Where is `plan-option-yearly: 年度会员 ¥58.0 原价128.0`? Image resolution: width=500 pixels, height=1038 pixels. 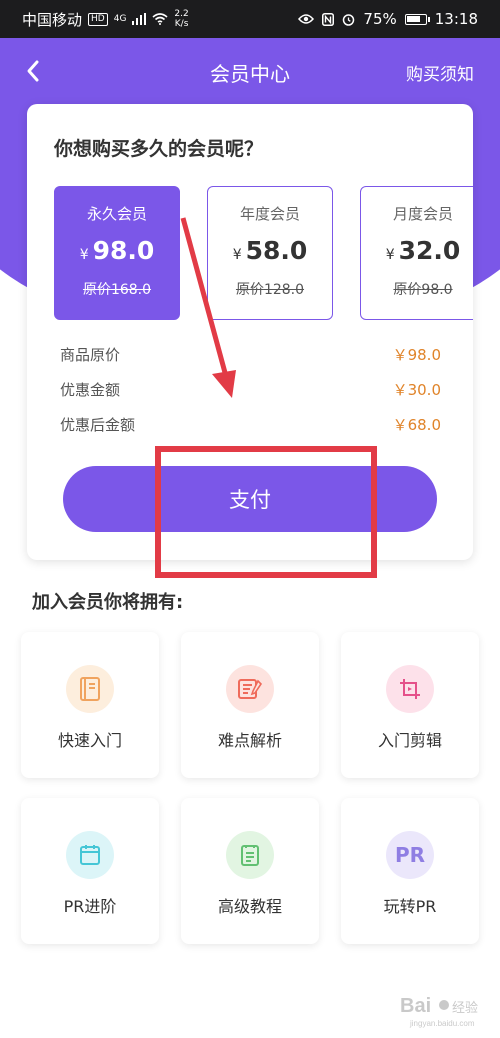 plan-option-yearly: 年度会员 ¥58.0 原价128.0 is located at coordinates (270, 253).